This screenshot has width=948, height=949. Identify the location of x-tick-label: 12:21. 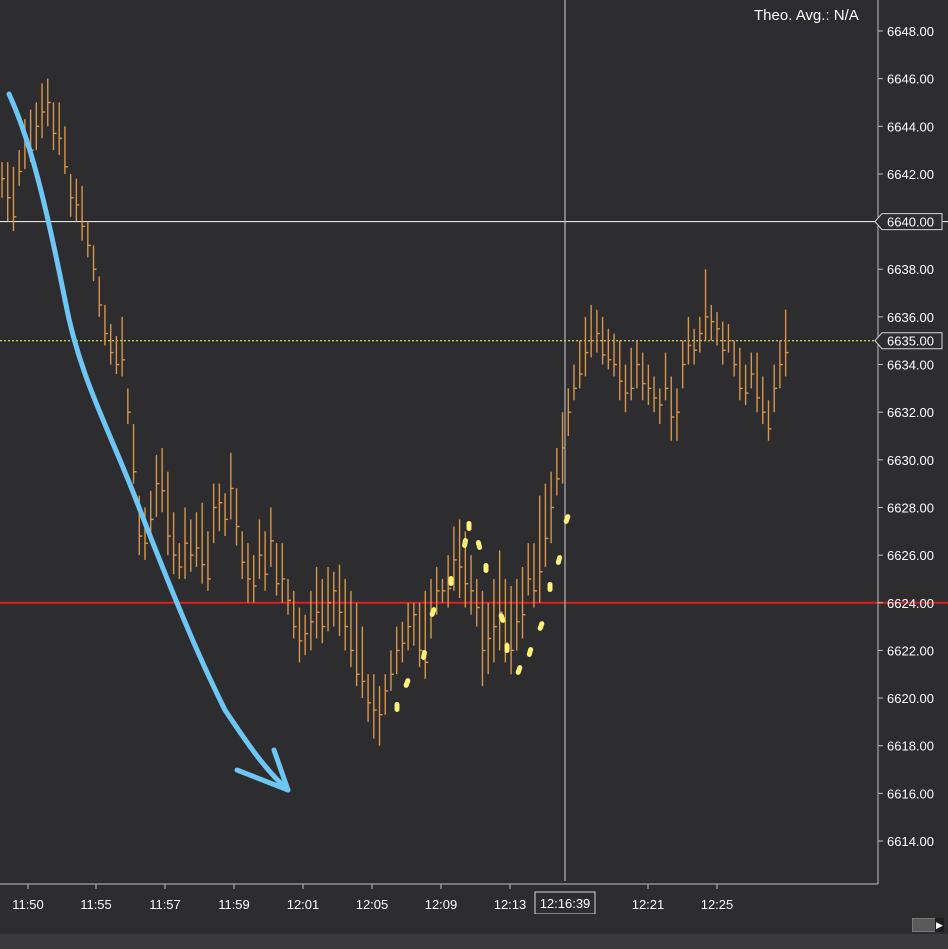
(648, 904).